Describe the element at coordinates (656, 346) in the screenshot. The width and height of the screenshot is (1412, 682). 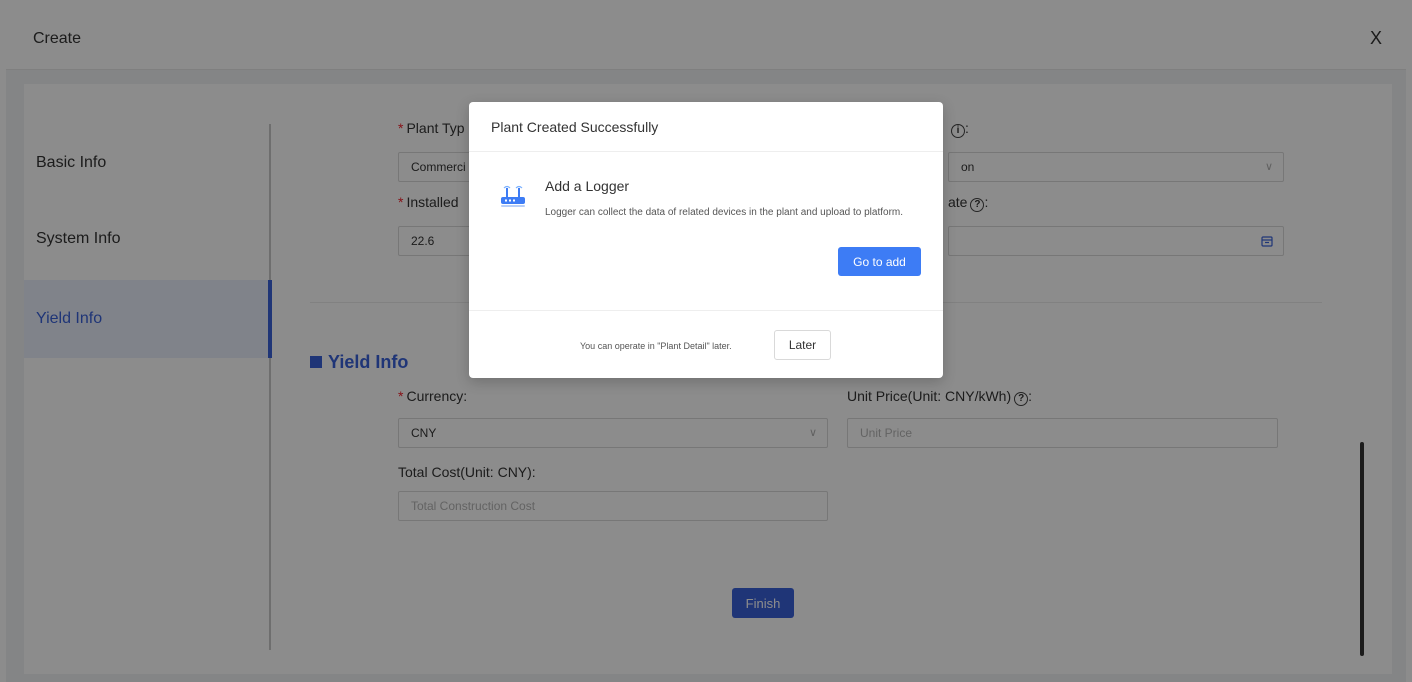
I see `footer-hint: You can operate in "Plant Detail" later.` at that location.